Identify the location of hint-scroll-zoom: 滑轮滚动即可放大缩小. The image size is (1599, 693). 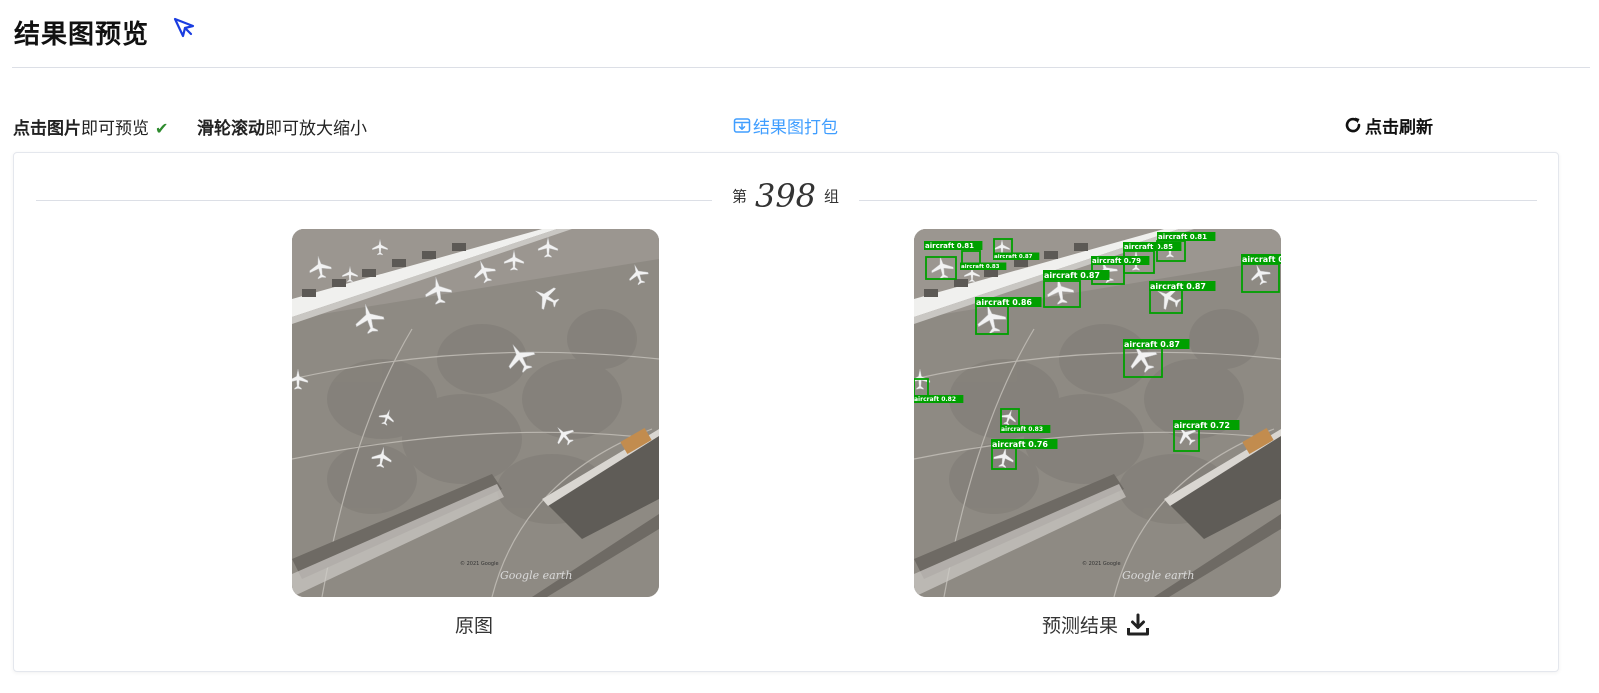
(282, 126).